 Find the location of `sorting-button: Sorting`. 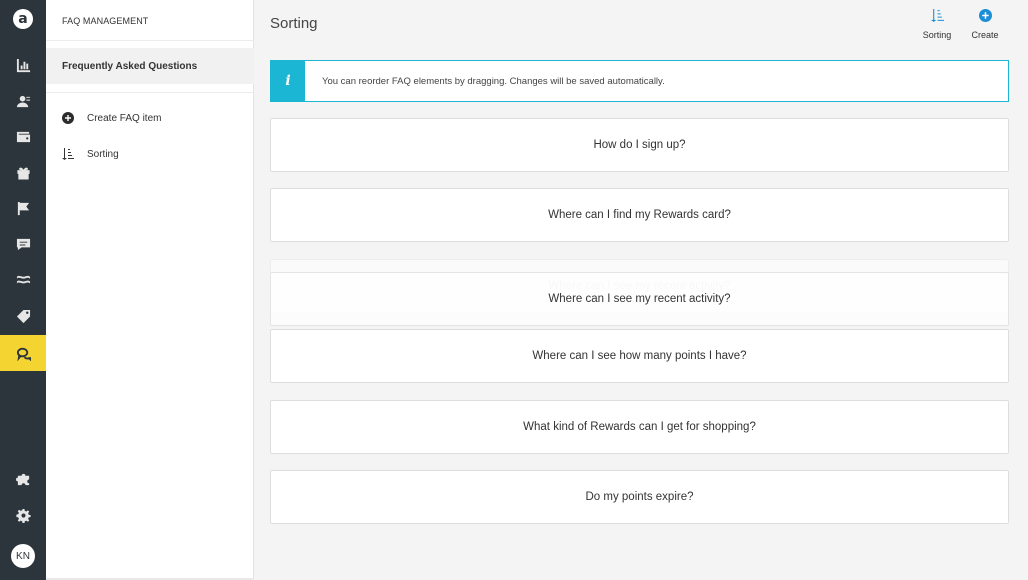

sorting-button: Sorting is located at coordinates (937, 26).